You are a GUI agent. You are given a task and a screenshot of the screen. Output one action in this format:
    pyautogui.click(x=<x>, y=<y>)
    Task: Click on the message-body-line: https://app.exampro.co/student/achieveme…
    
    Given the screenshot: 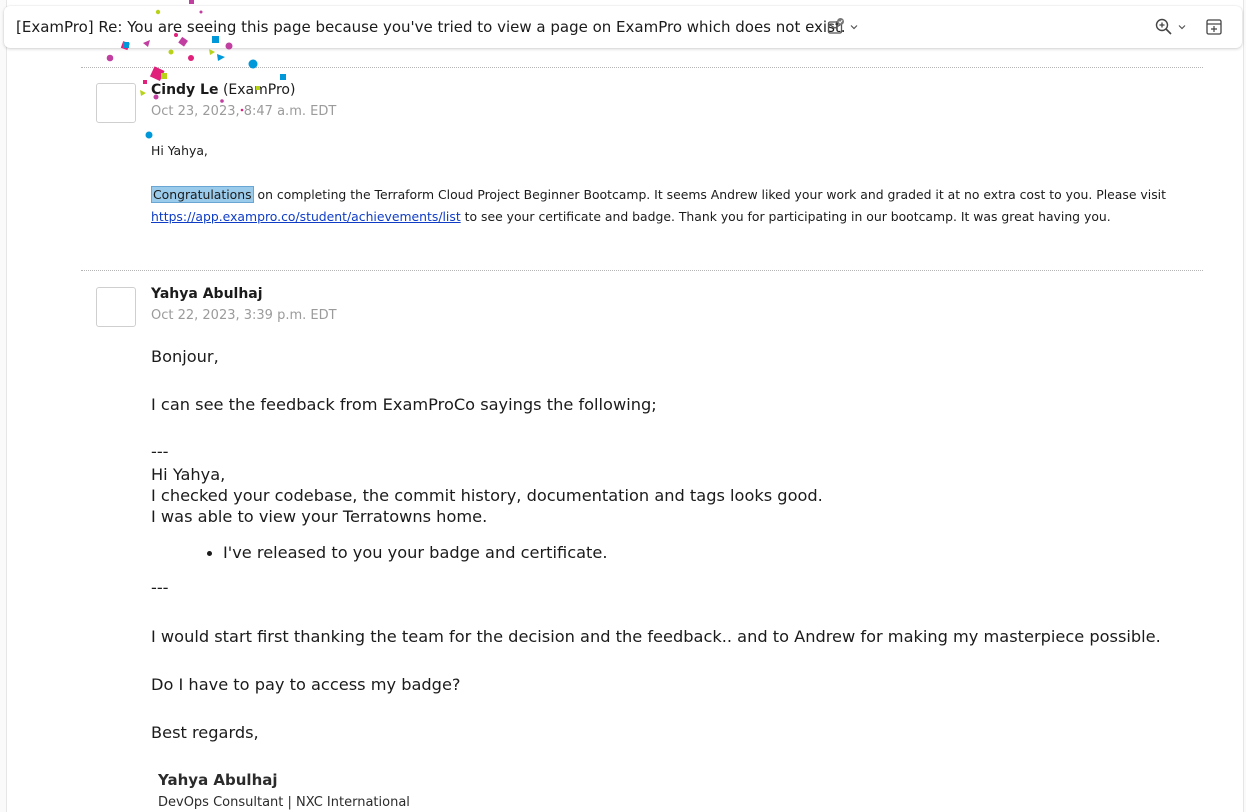 What is the action you would take?
    pyautogui.click(x=631, y=217)
    